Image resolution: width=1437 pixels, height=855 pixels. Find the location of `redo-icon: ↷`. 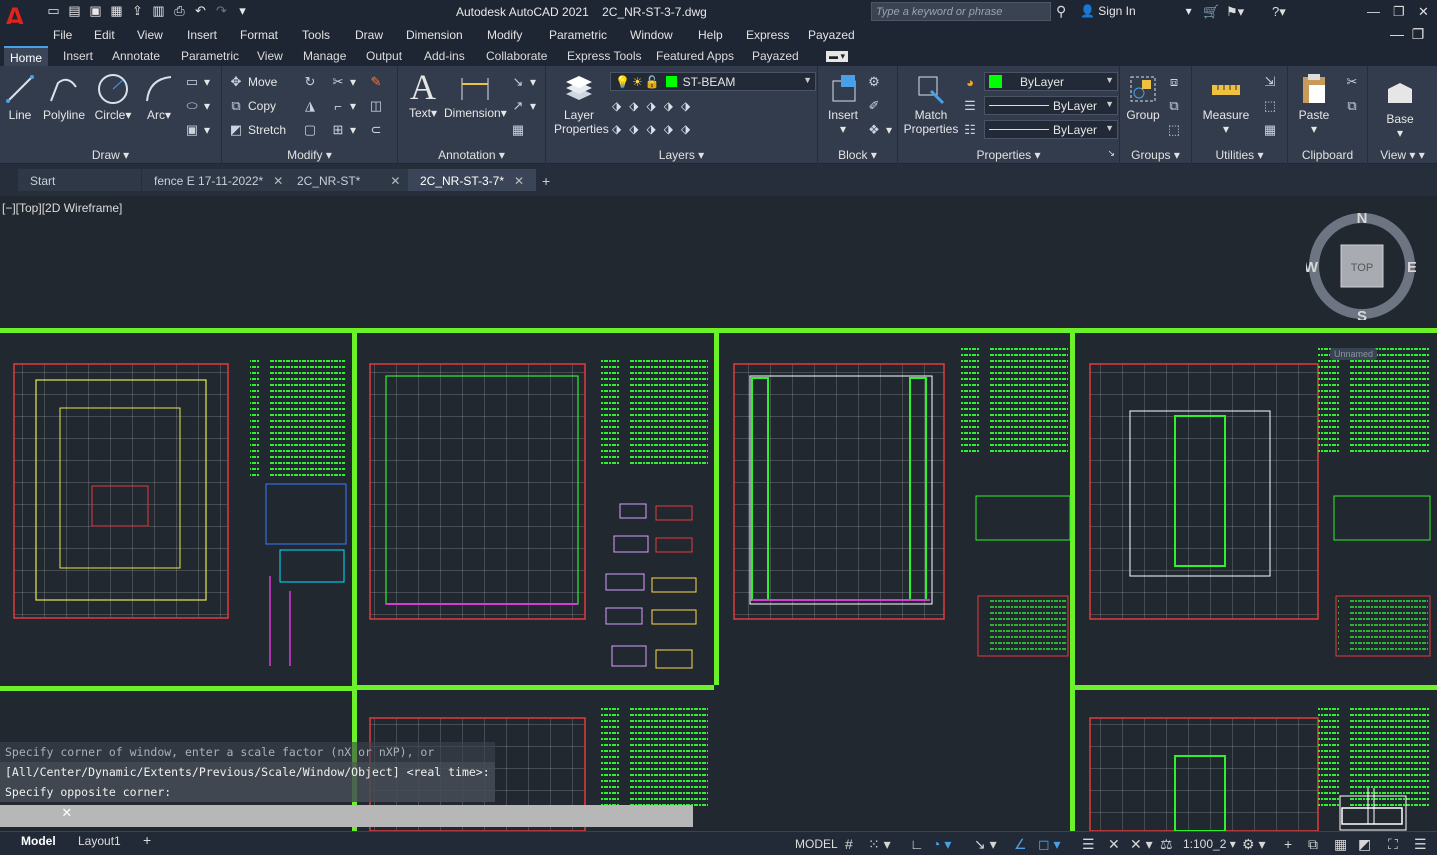

redo-icon: ↷ is located at coordinates (221, 10).